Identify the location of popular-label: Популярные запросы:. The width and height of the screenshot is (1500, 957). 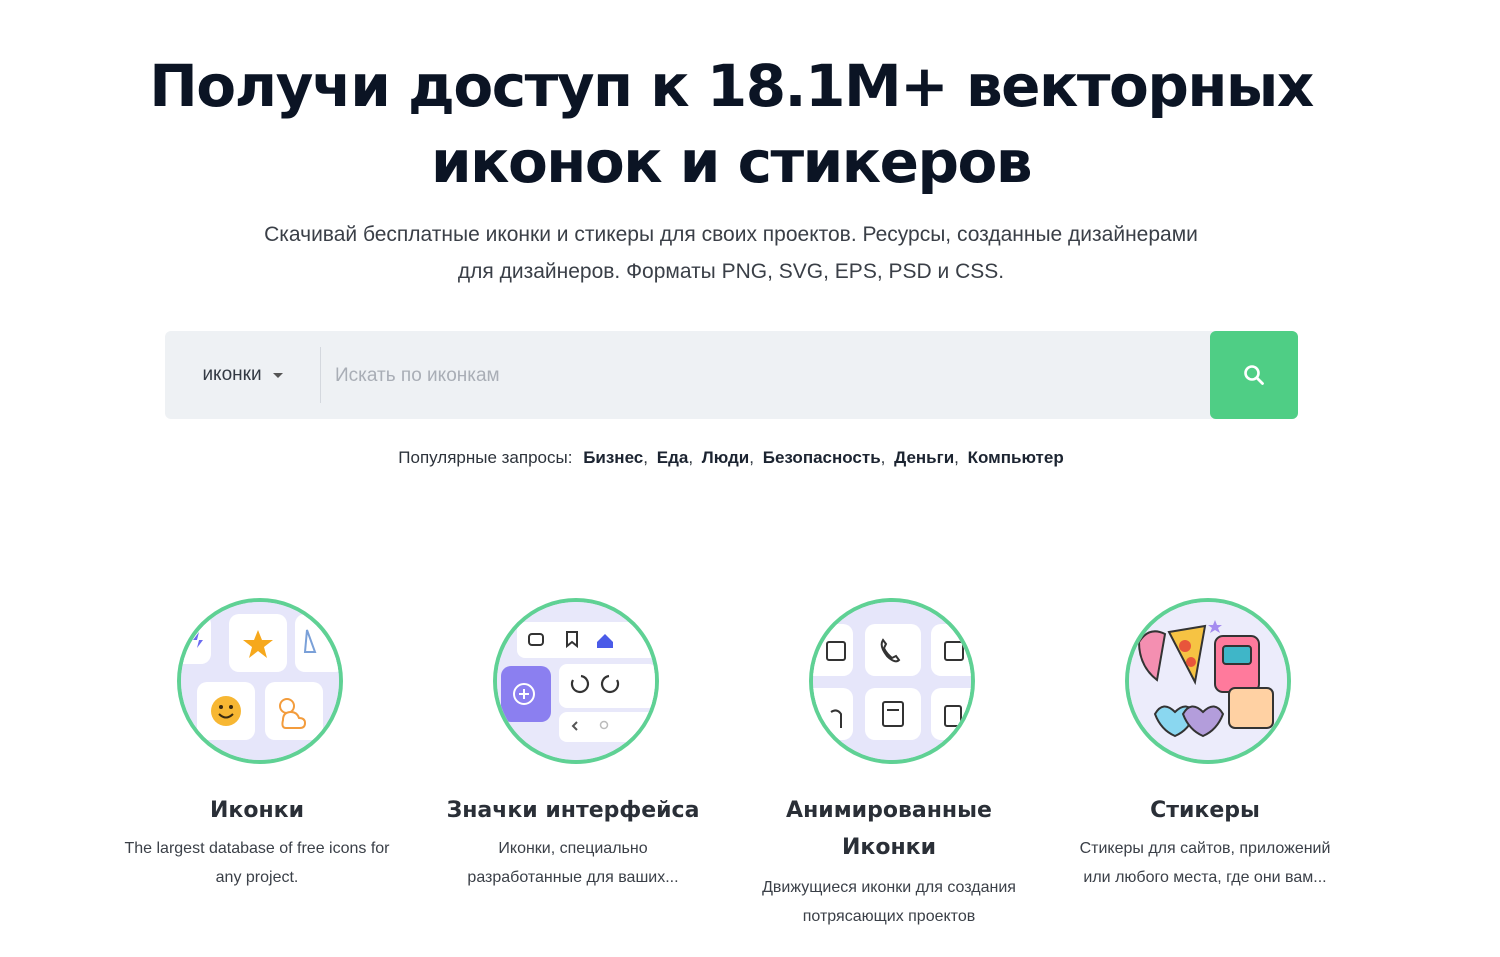
(485, 457).